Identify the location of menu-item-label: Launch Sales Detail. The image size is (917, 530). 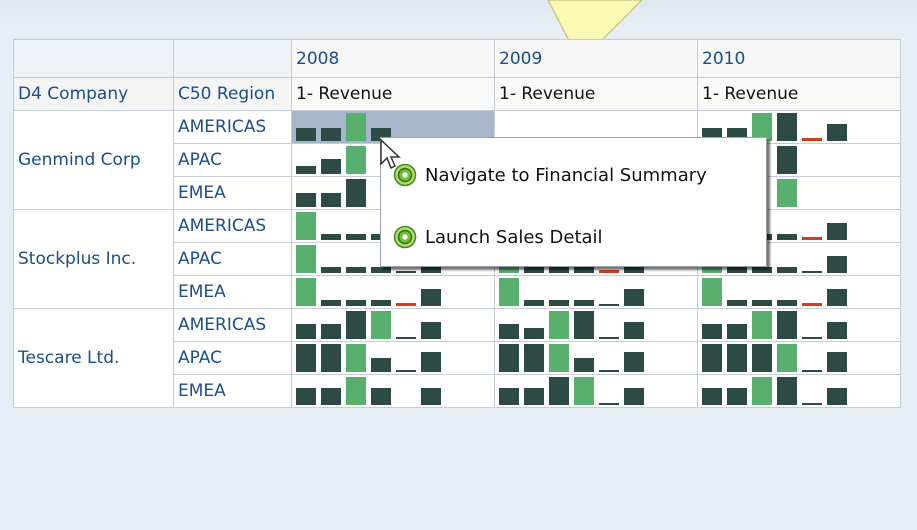
(514, 237).